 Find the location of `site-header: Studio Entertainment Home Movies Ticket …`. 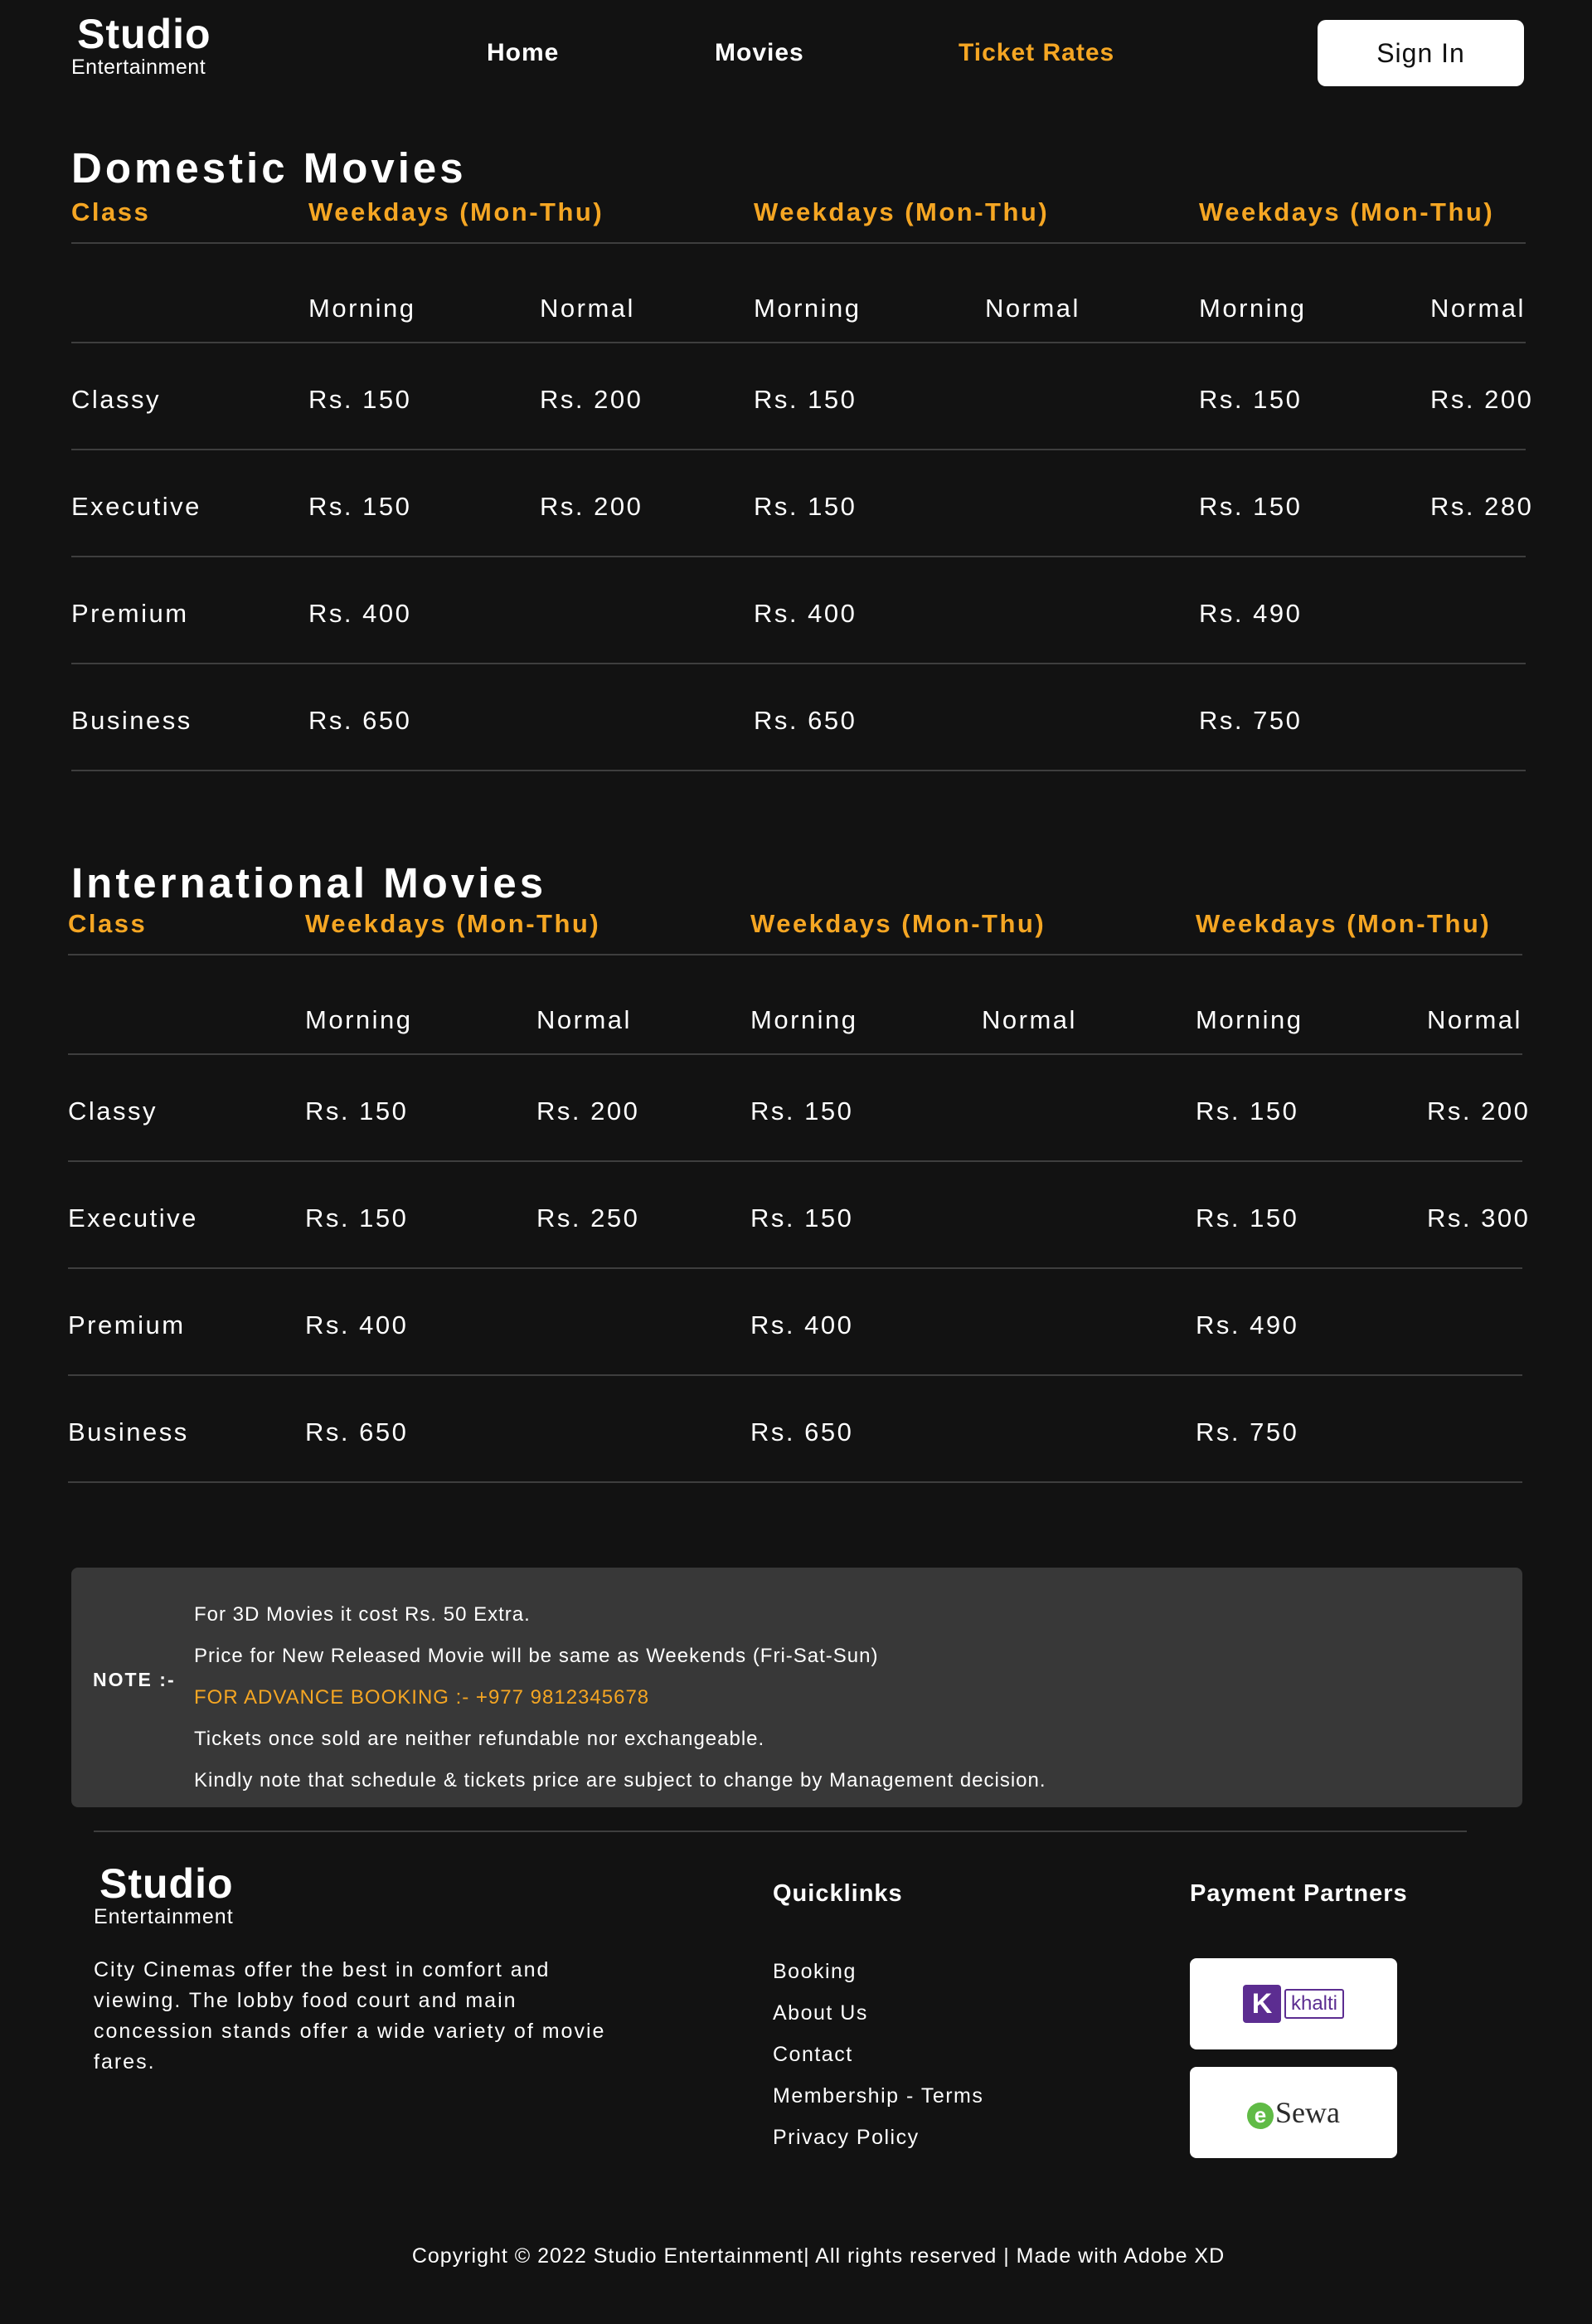

site-header: Studio Entertainment Home Movies Ticket … is located at coordinates (796, 53).